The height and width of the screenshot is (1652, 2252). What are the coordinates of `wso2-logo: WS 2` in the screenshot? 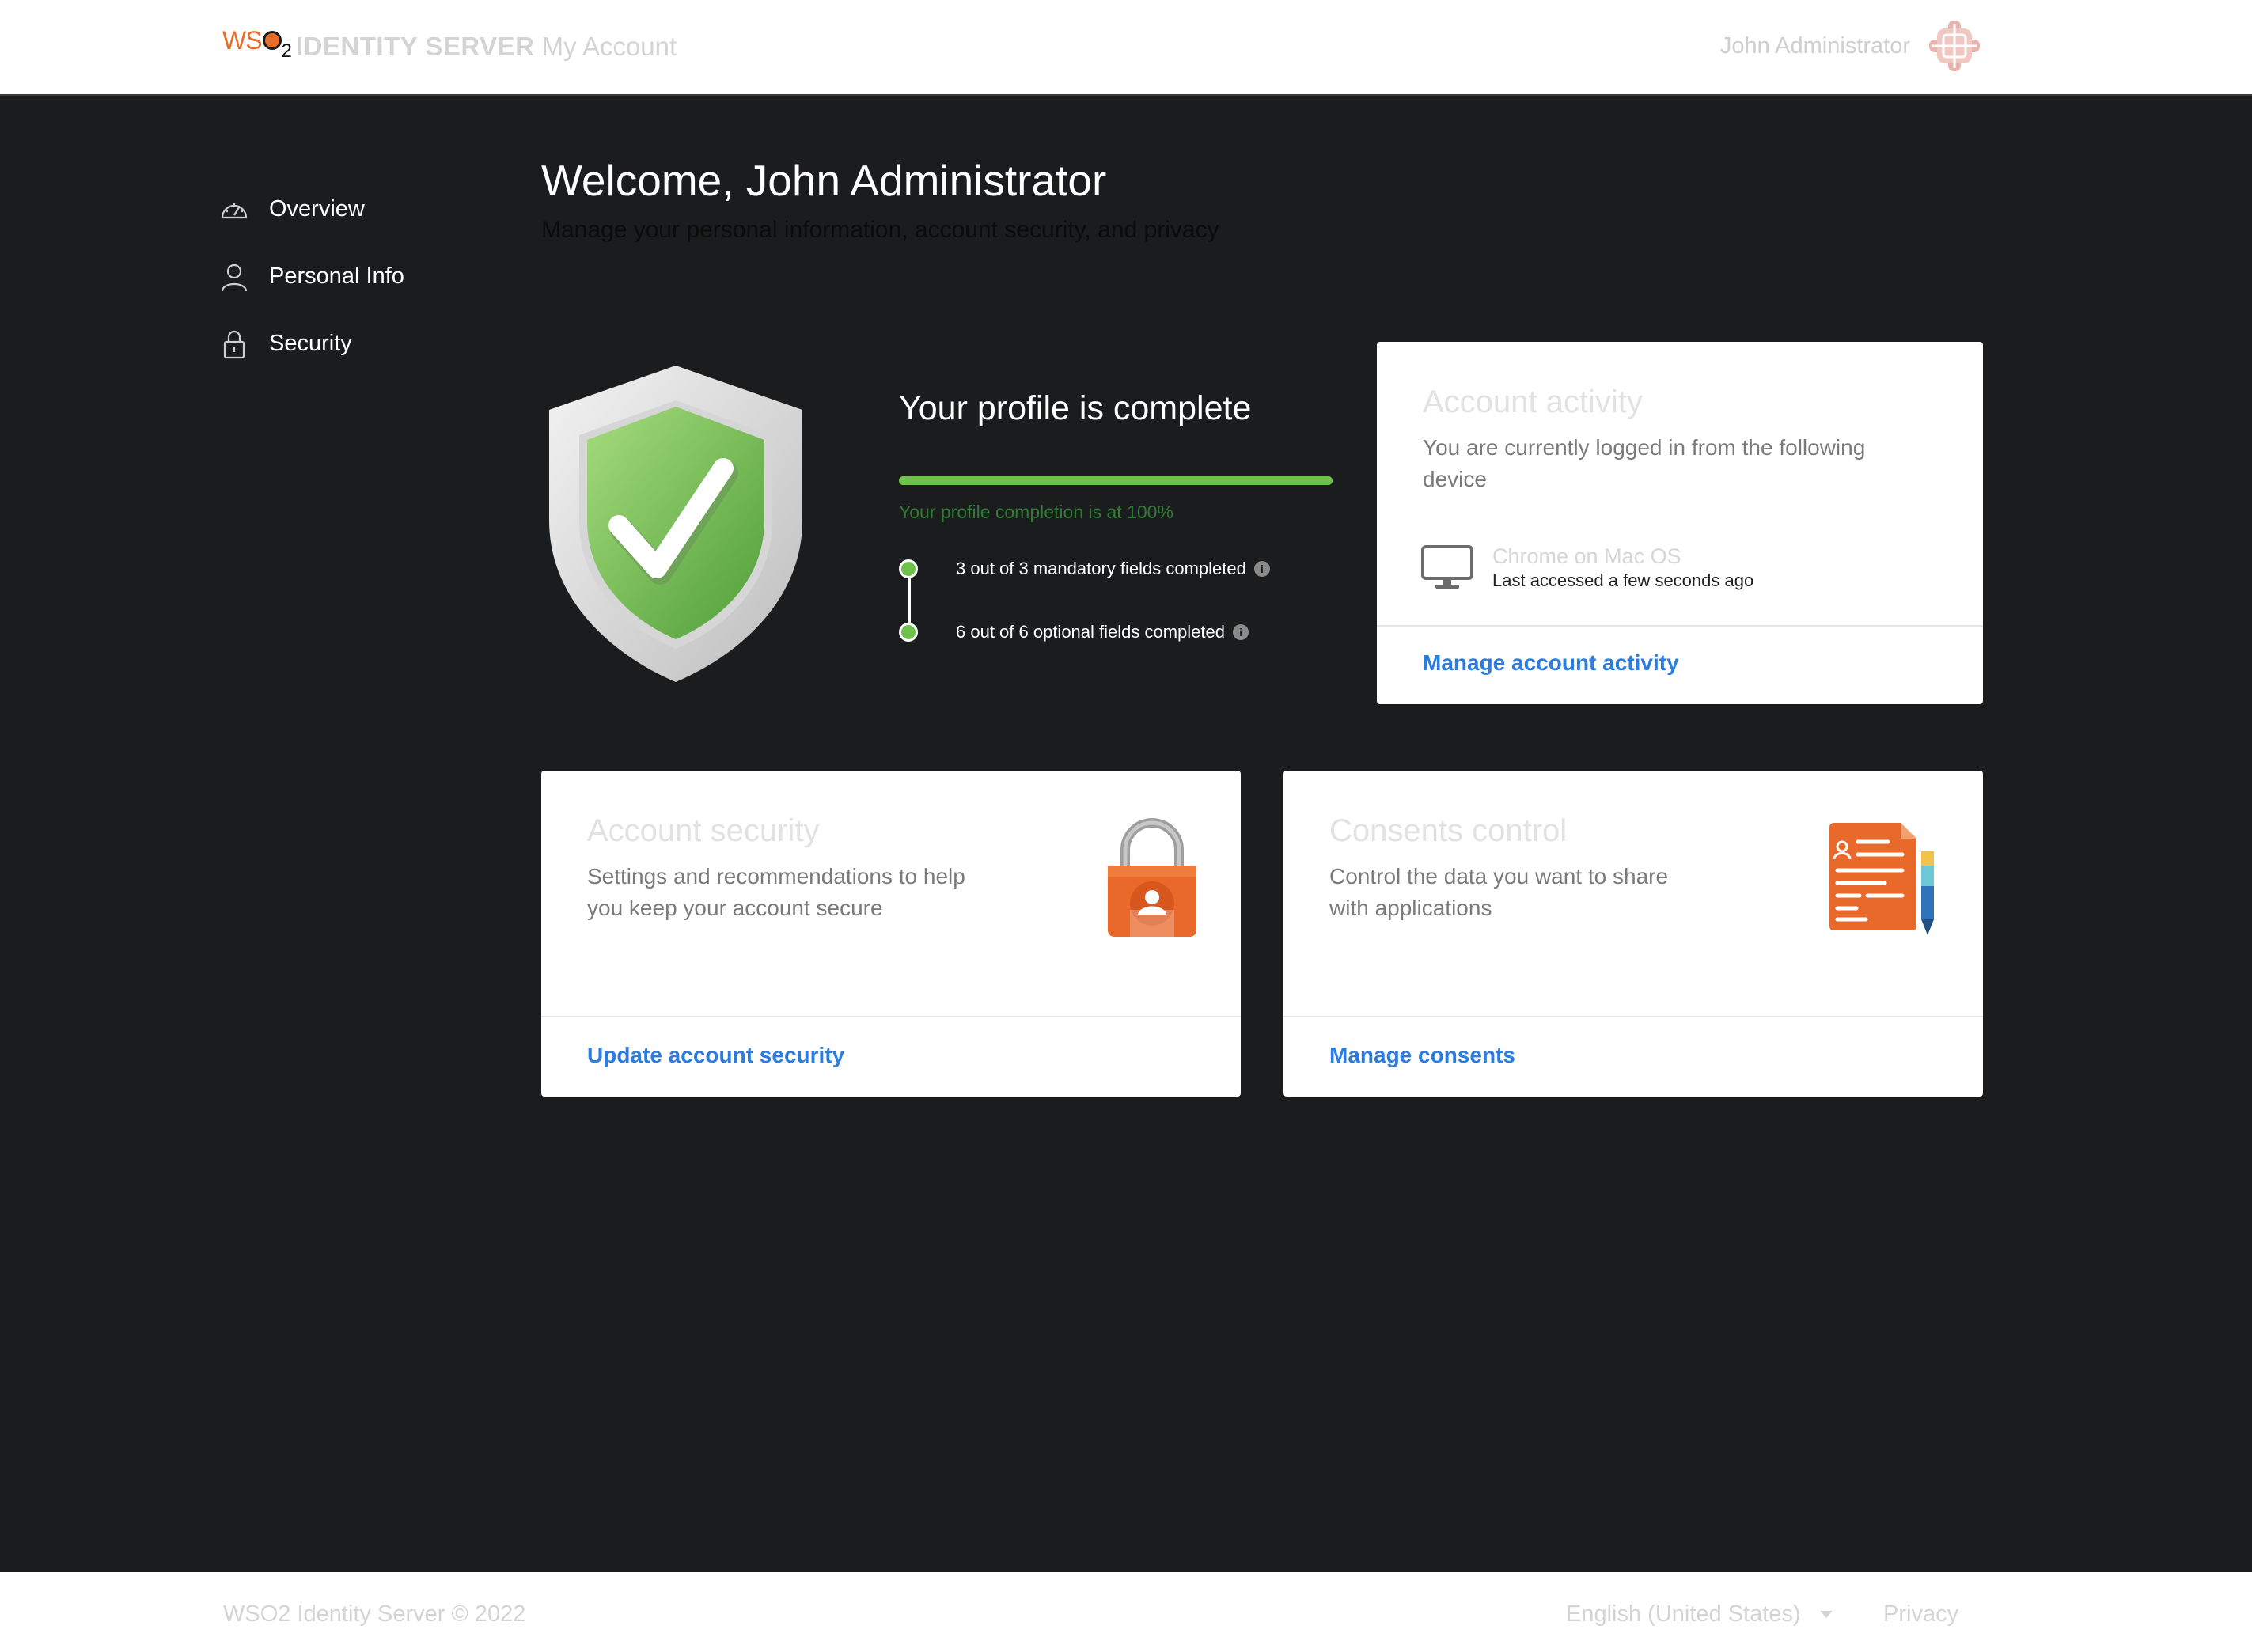 It's located at (257, 44).